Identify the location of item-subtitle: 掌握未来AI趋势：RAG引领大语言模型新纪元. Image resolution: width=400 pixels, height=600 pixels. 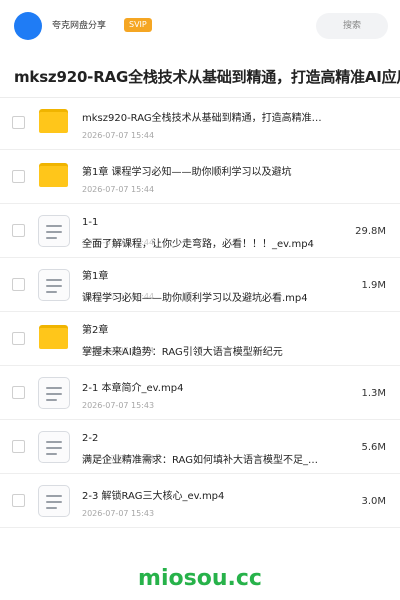
(182, 352).